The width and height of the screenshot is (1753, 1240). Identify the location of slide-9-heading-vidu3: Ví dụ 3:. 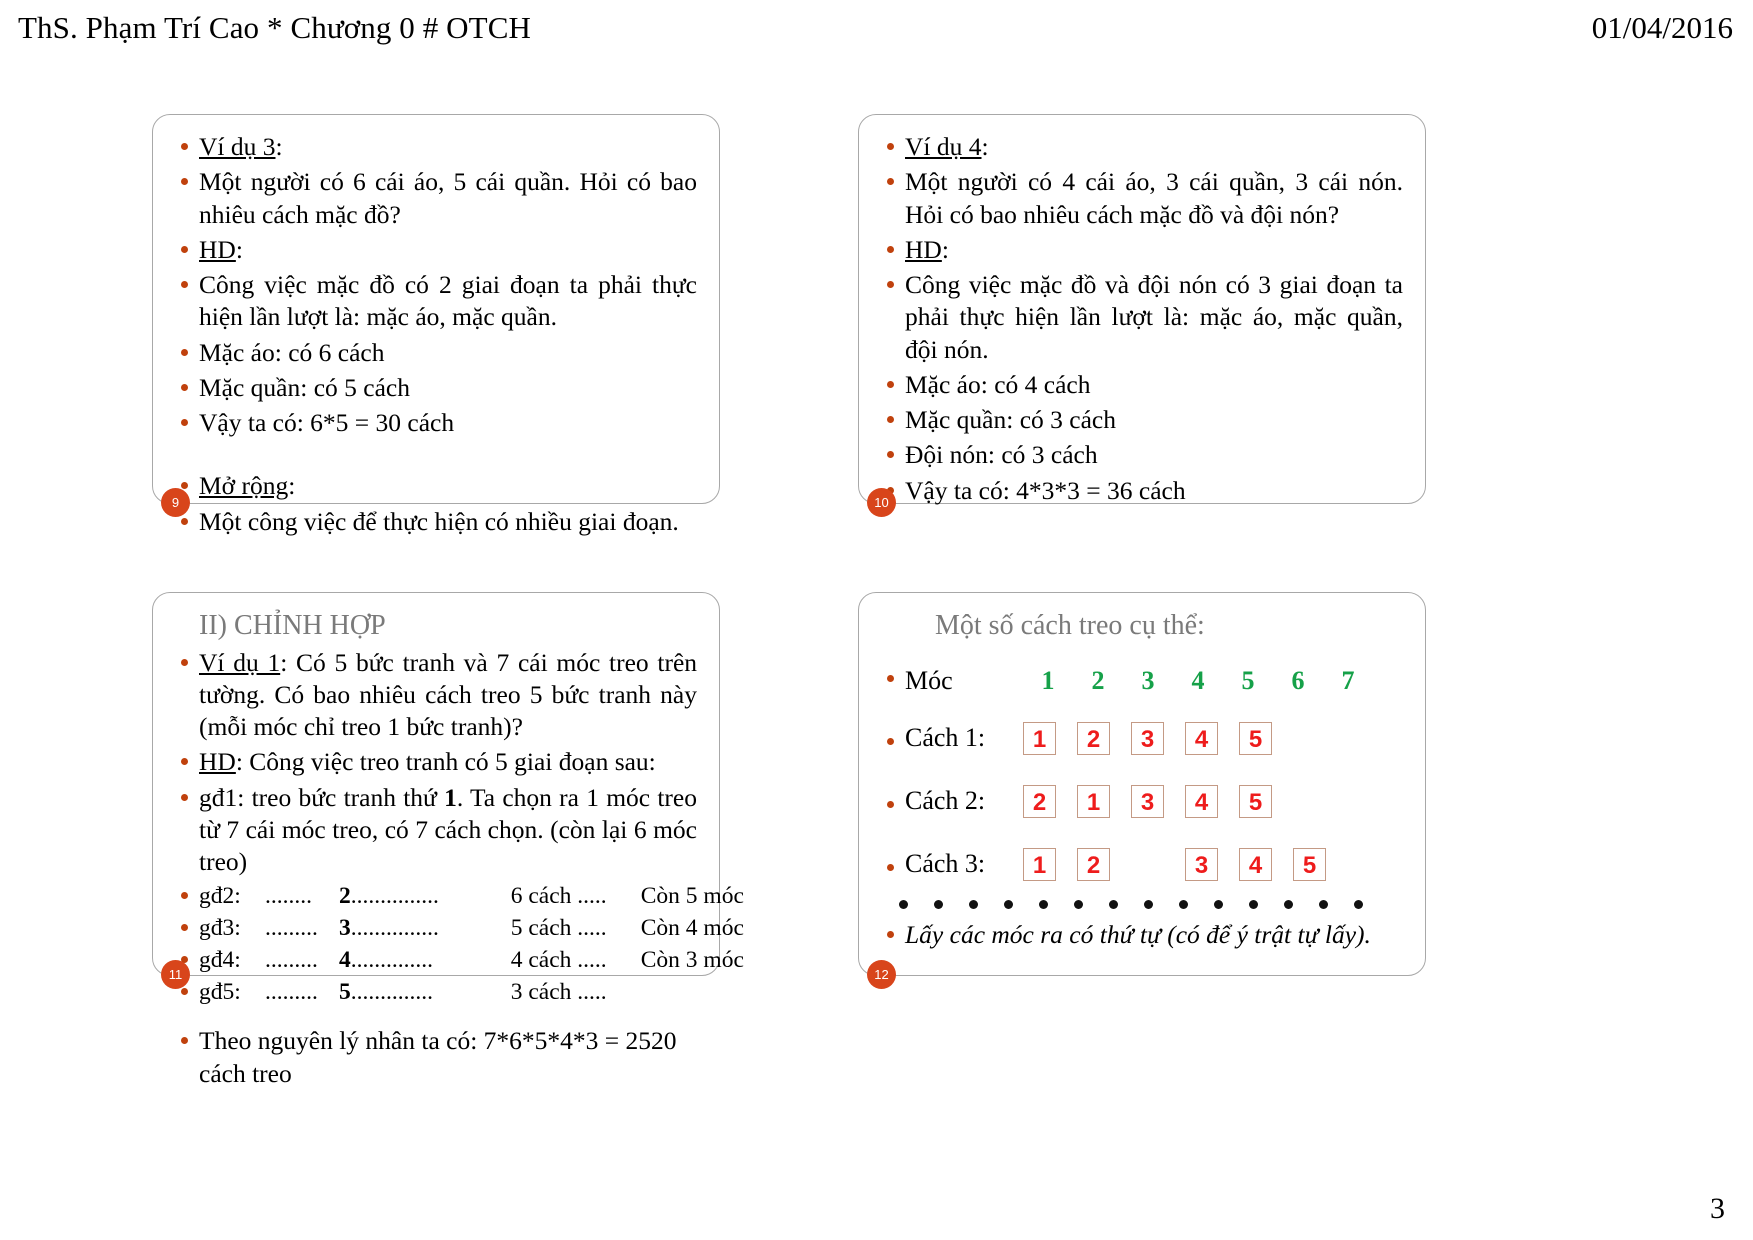
(435, 147).